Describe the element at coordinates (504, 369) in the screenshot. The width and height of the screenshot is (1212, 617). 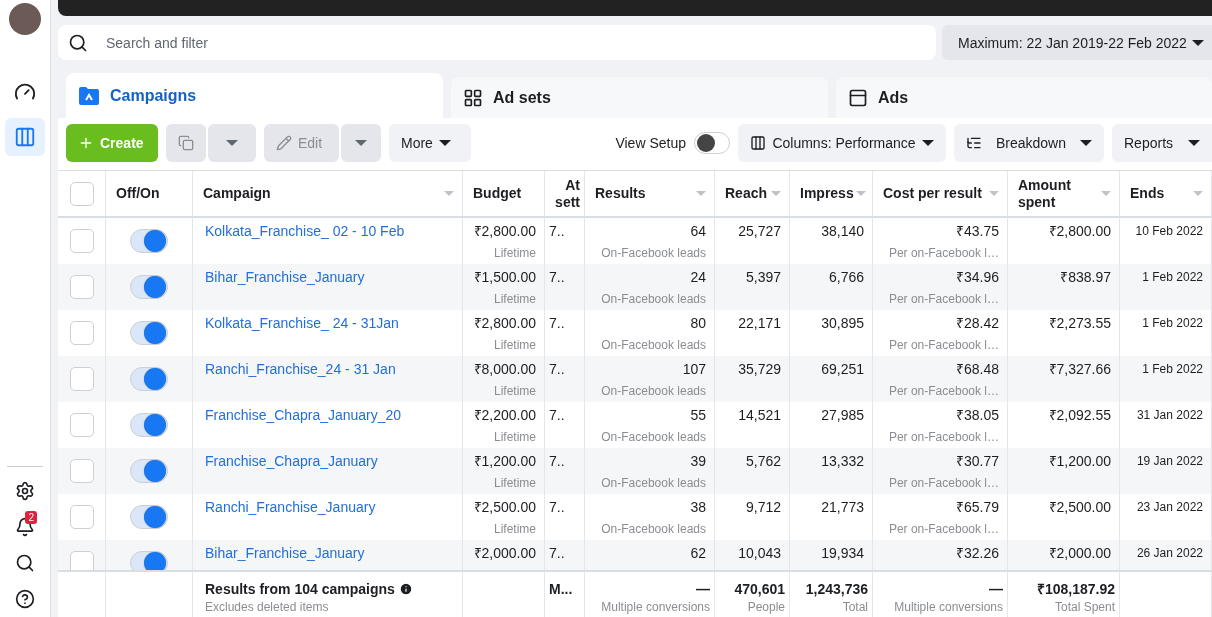
I see `table-cell: ₹8,000.00` at that location.